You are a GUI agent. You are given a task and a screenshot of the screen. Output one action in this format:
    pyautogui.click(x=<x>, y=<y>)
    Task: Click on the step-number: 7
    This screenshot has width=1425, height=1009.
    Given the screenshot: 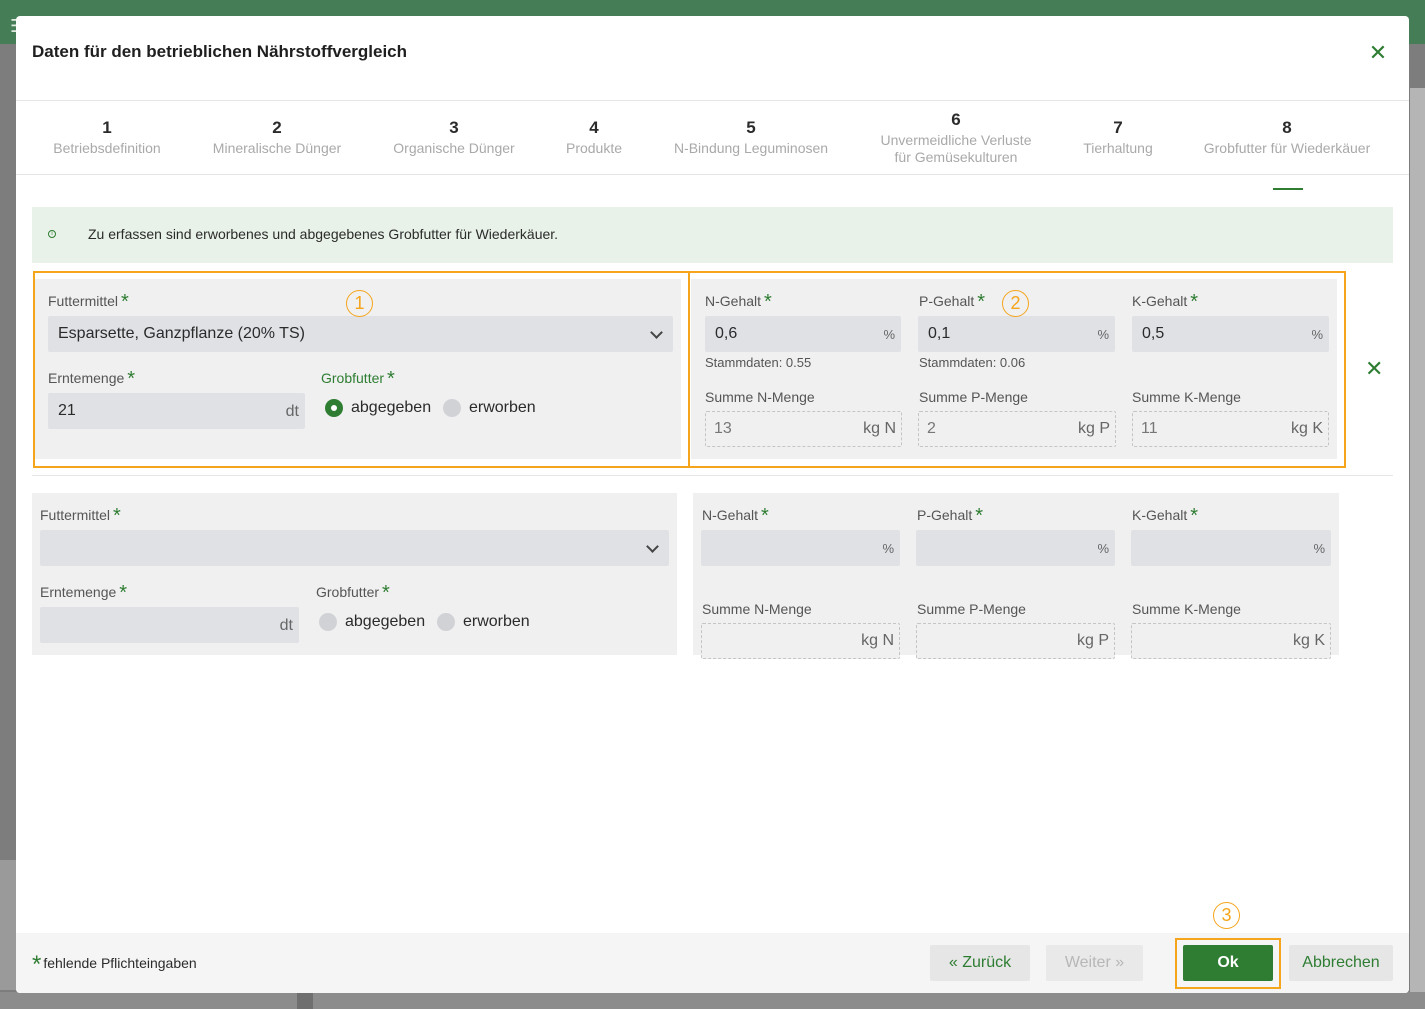 What is the action you would take?
    pyautogui.click(x=1118, y=127)
    